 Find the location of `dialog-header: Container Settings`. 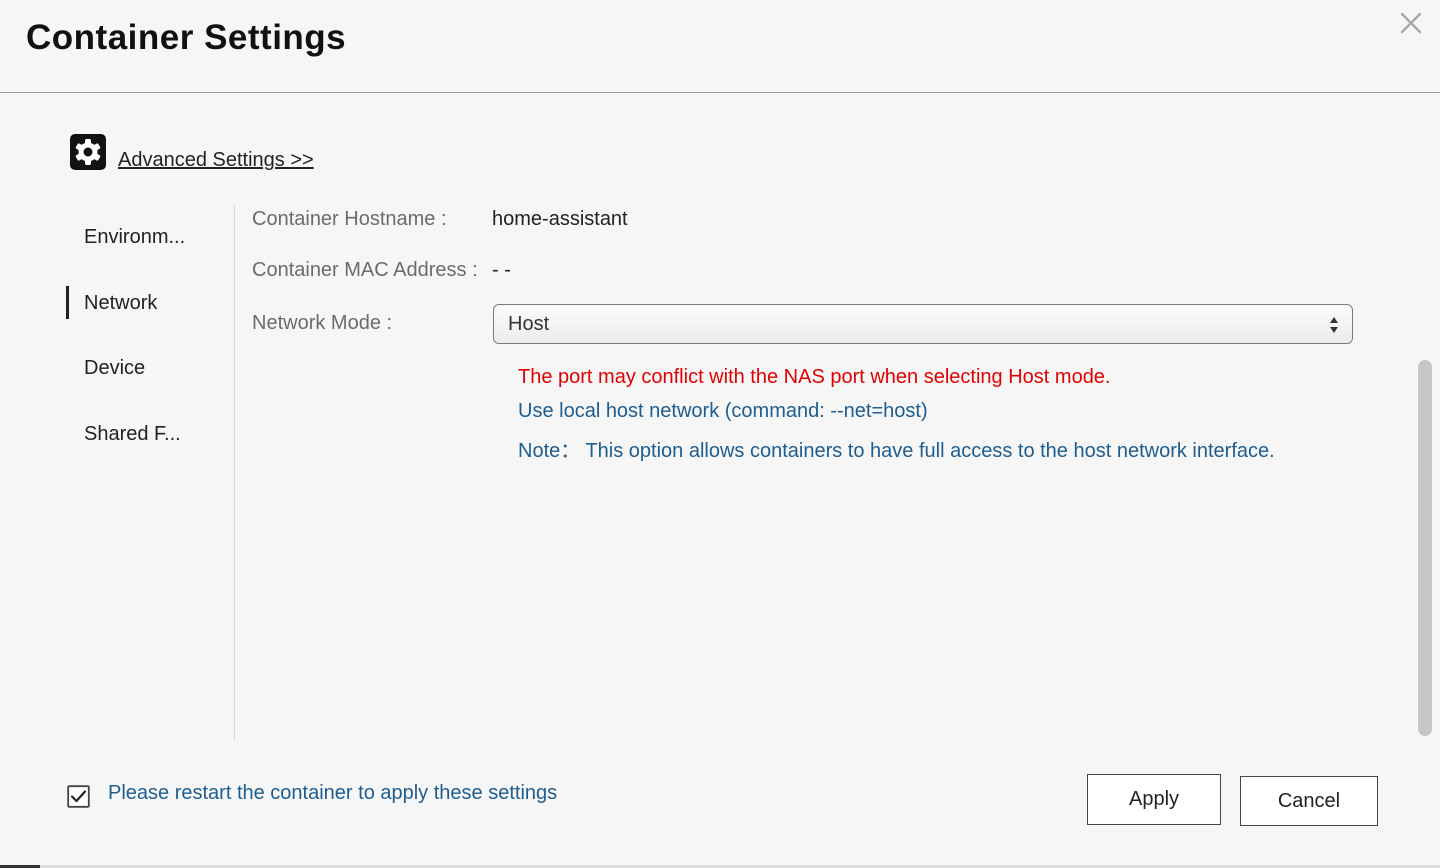

dialog-header: Container Settings is located at coordinates (720, 46).